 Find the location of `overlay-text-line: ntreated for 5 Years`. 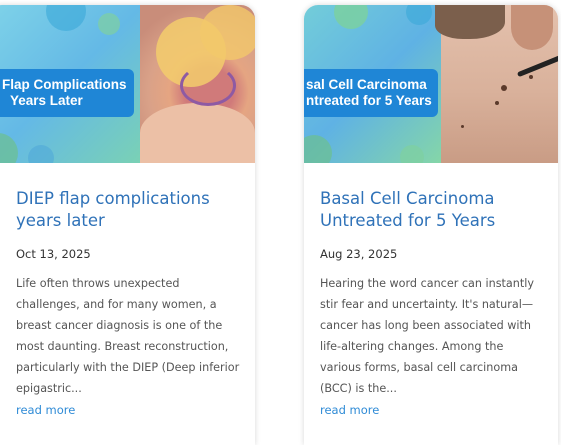

overlay-text-line: ntreated for 5 Years is located at coordinates (369, 100).